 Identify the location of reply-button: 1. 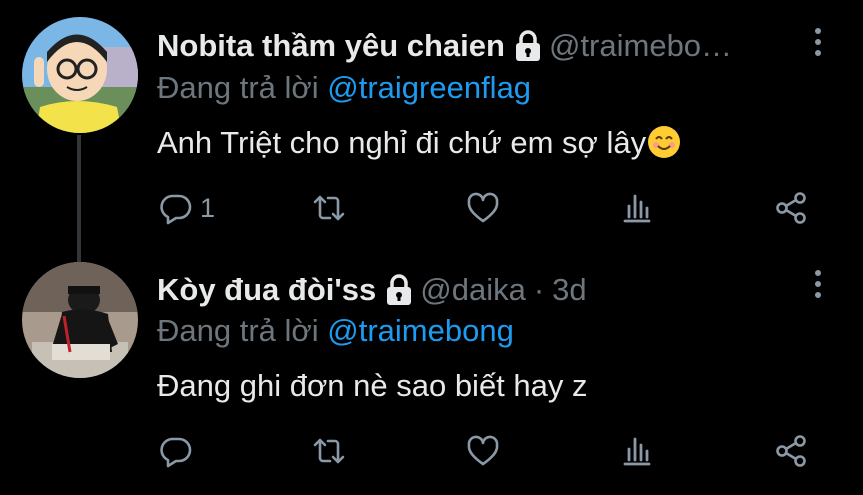
(186, 208).